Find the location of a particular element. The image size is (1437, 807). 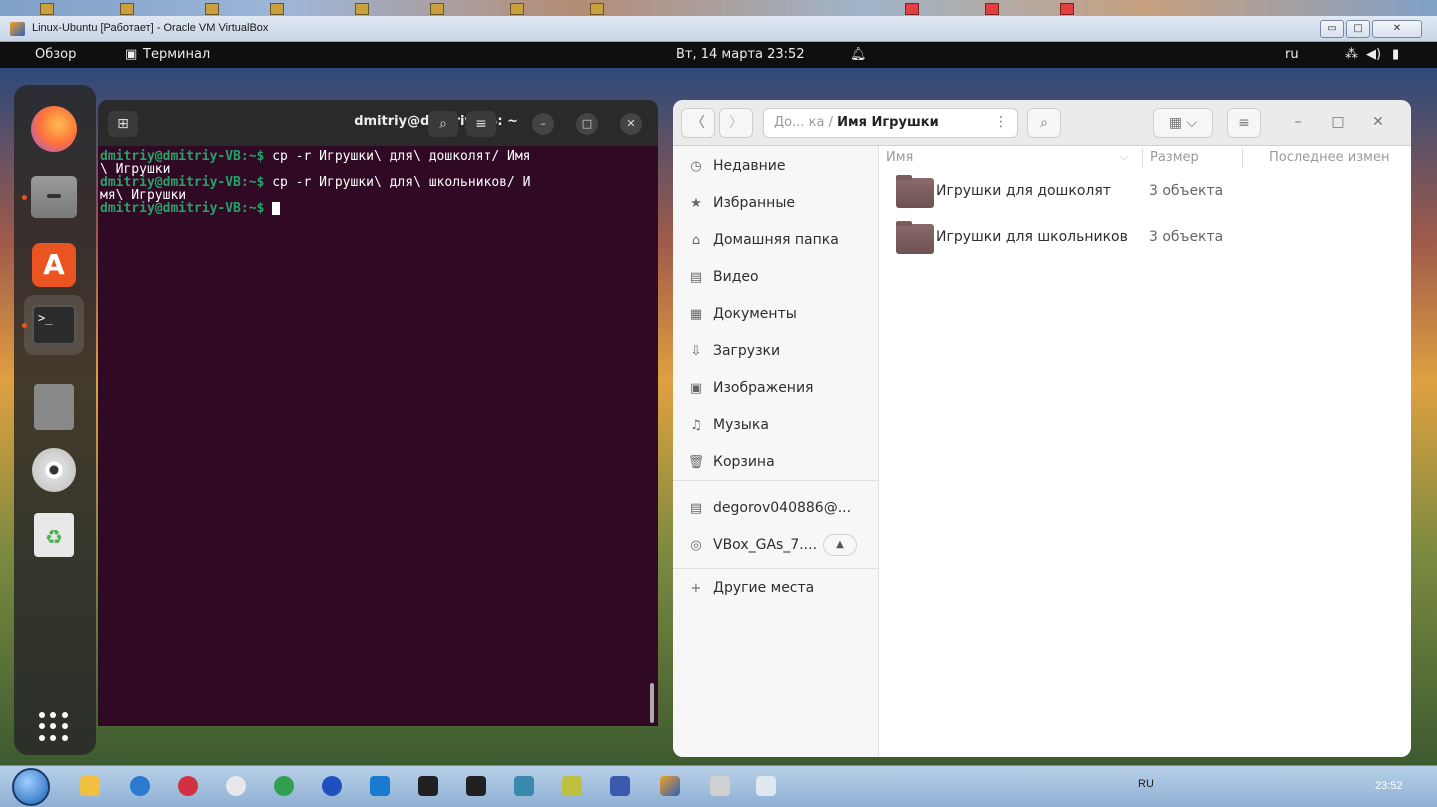

dock-disks is located at coordinates (54, 407).